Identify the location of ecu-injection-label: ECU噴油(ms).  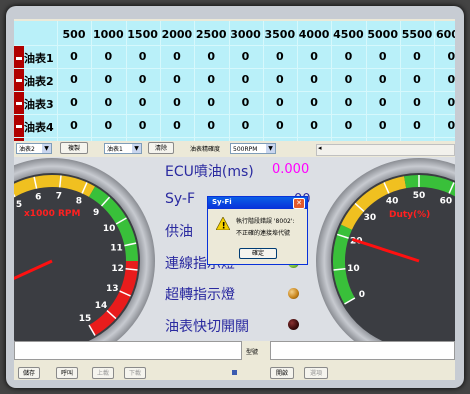
(209, 172).